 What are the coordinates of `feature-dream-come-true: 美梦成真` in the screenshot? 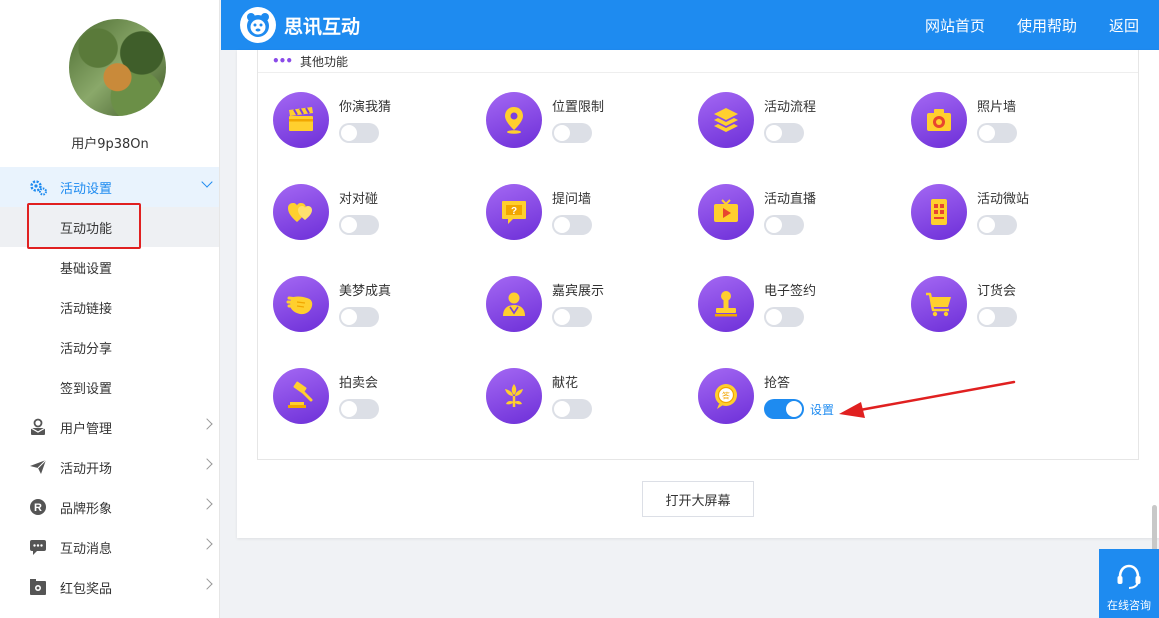 It's located at (373, 306).